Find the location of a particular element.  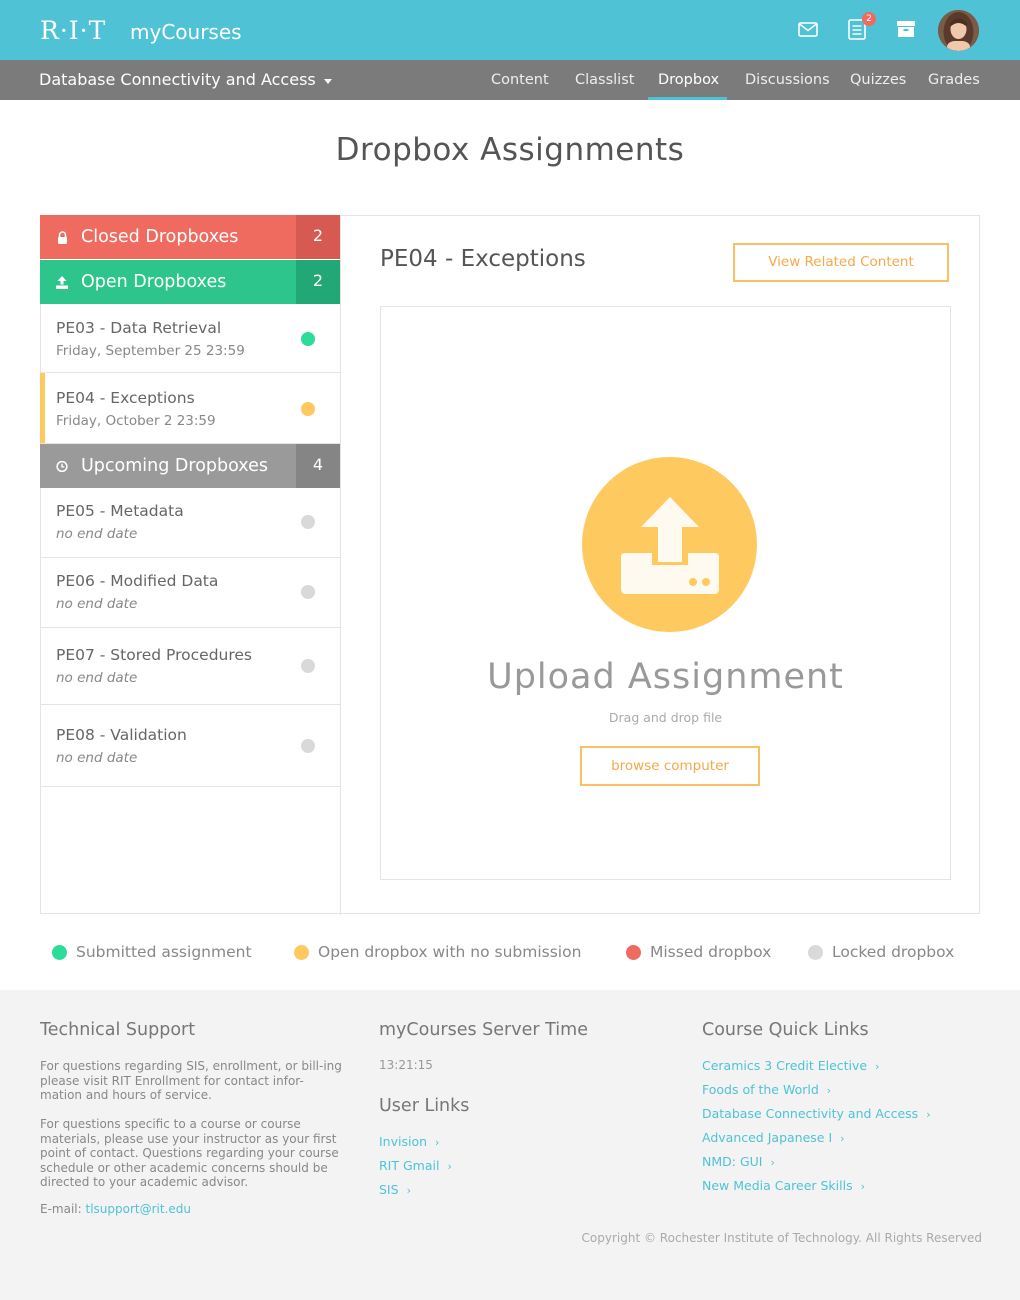

rit-logo: R·I·T is located at coordinates (73, 30).